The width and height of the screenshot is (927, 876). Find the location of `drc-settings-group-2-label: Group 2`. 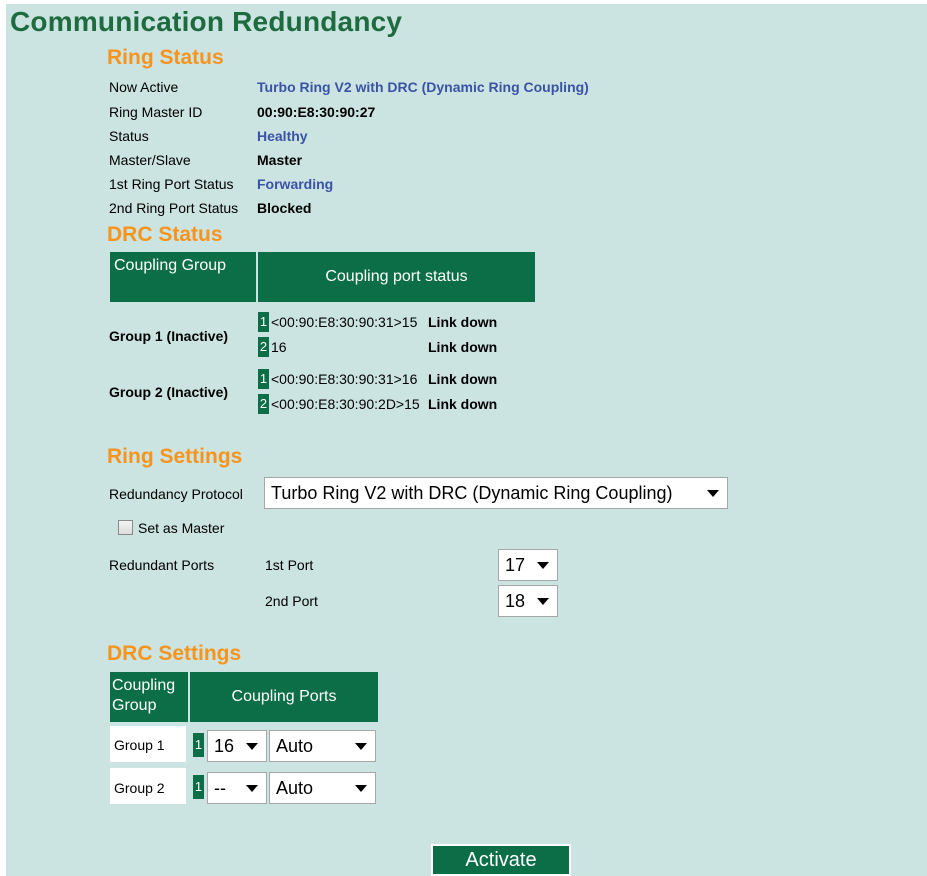

drc-settings-group-2-label: Group 2 is located at coordinates (139, 788).